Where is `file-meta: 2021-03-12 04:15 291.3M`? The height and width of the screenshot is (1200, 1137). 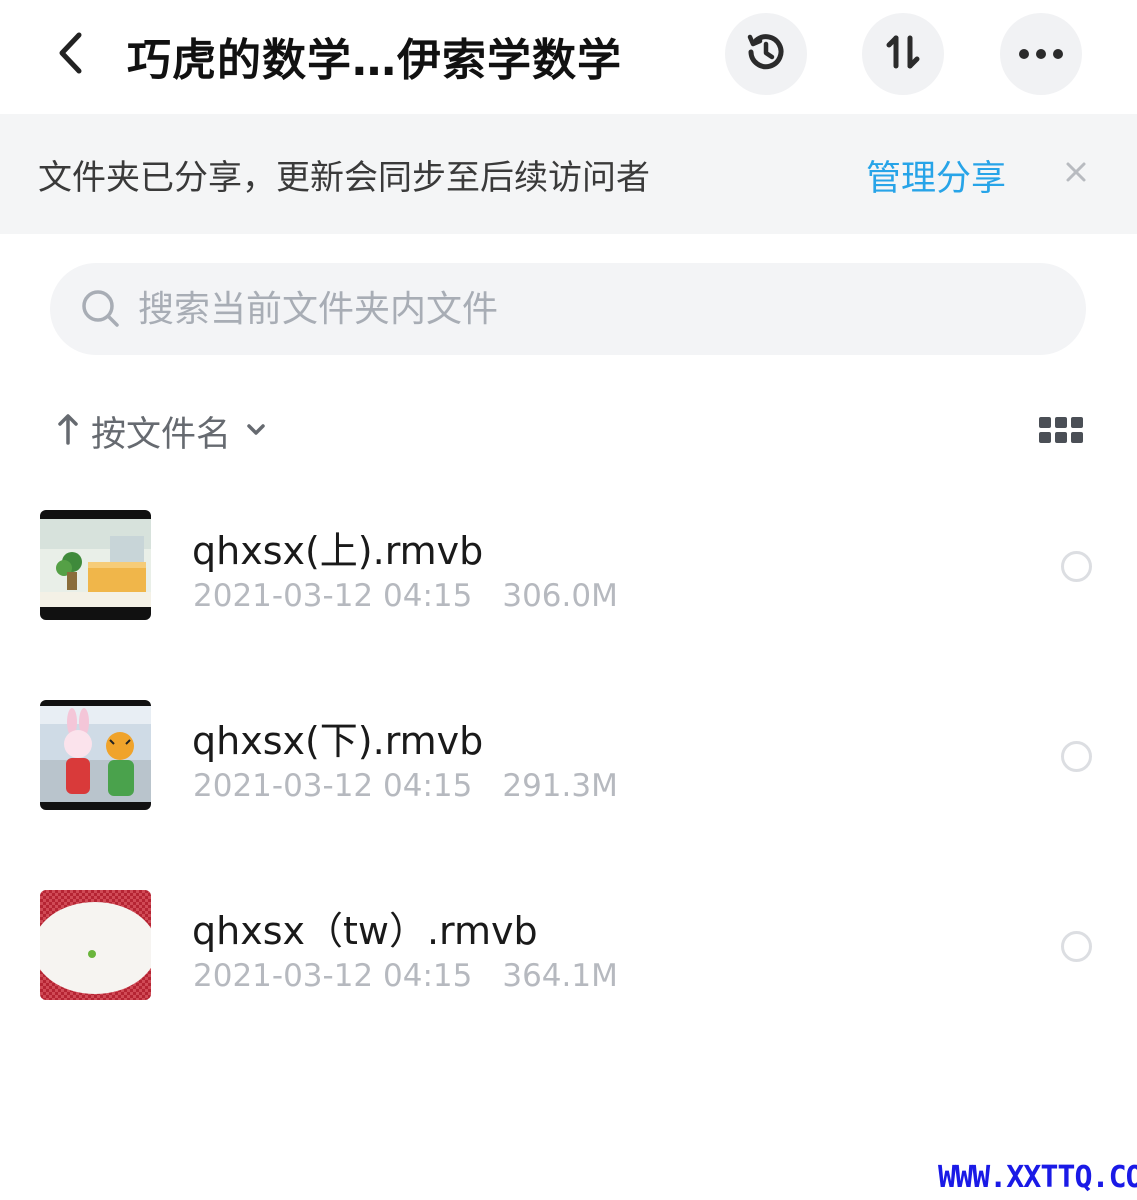 file-meta: 2021-03-12 04:15 291.3M is located at coordinates (405, 786).